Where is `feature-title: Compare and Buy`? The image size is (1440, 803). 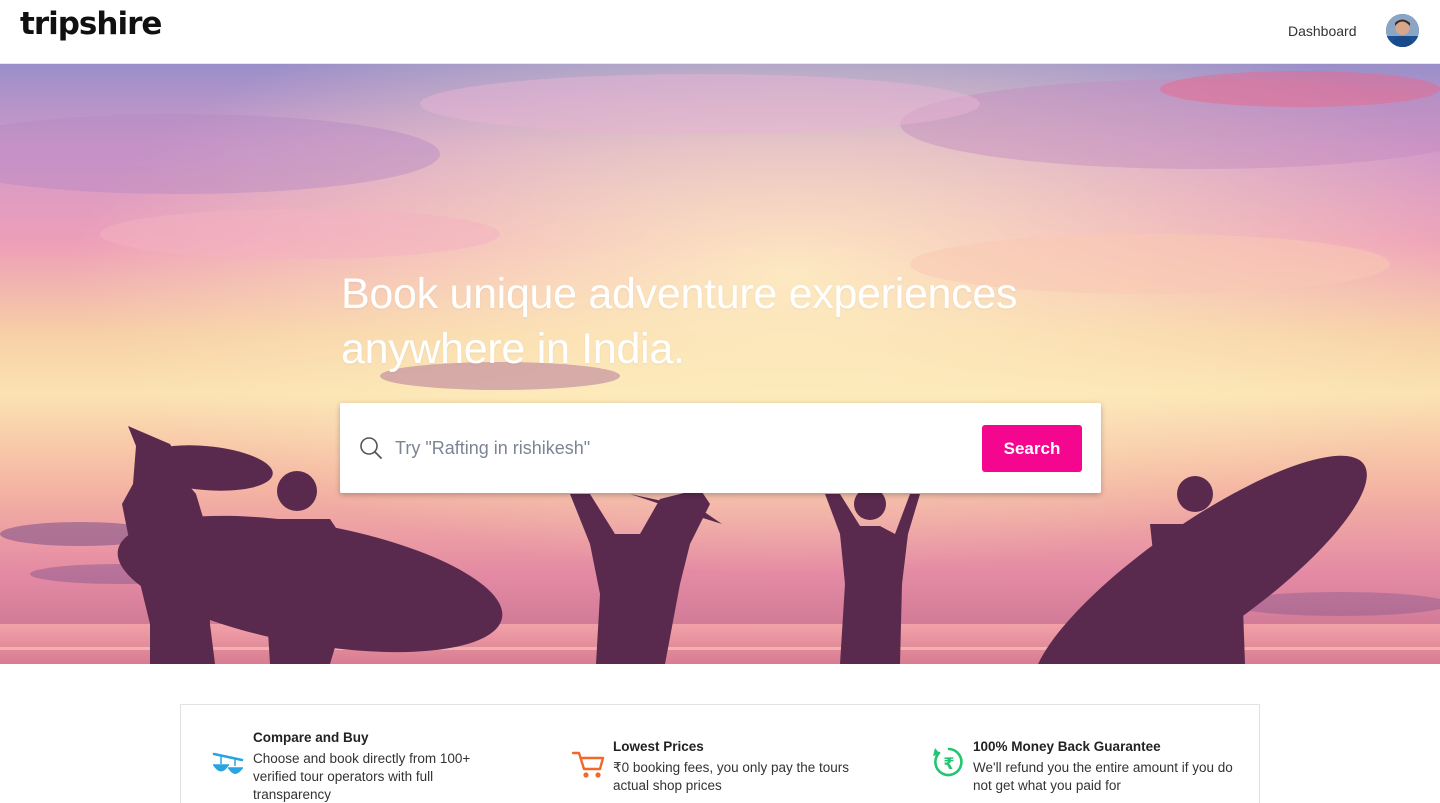 feature-title: Compare and Buy is located at coordinates (311, 737).